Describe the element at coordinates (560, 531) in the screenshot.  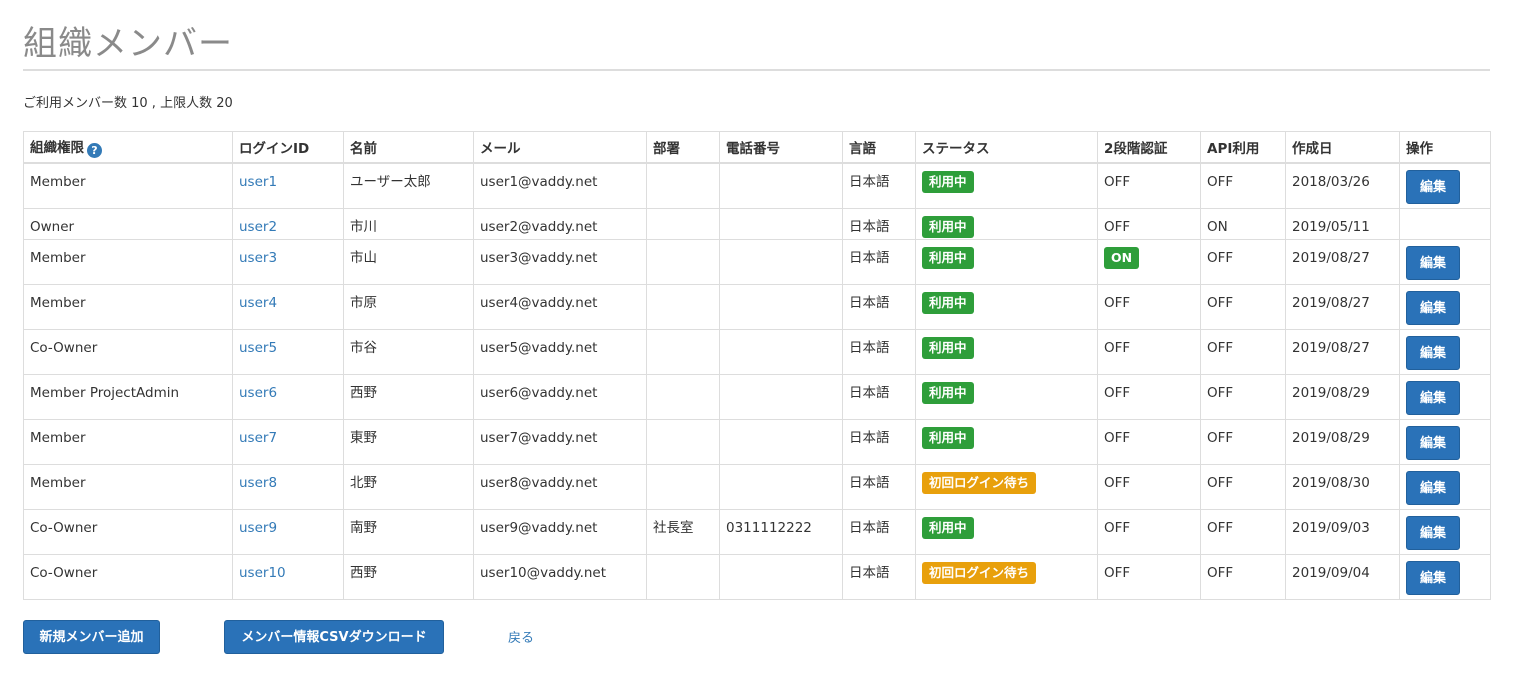
I see `cell-mail: user9@vaddy.net` at that location.